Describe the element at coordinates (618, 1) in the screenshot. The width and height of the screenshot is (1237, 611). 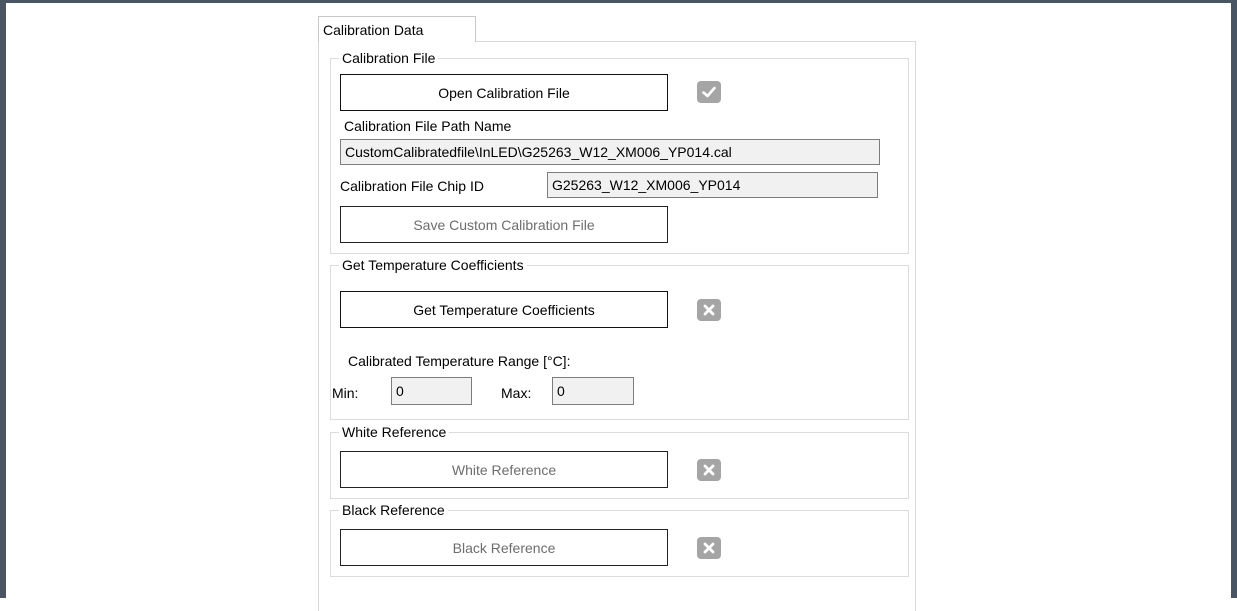
I see `window-frame-top` at that location.